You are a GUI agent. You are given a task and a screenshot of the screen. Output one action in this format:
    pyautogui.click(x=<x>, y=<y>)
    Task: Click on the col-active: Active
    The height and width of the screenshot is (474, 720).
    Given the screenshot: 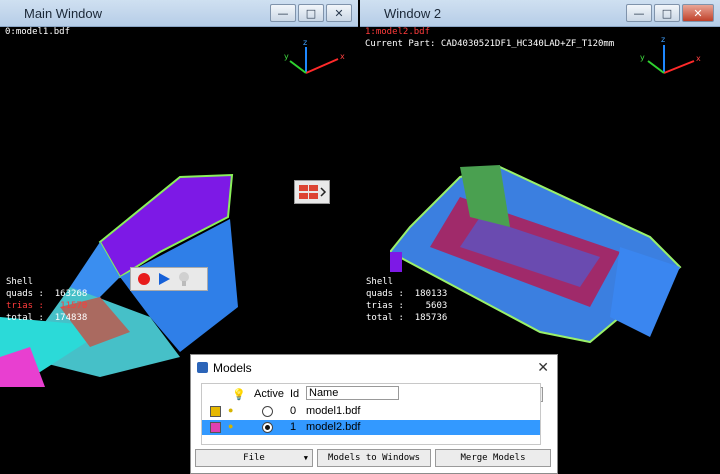 What is the action you would take?
    pyautogui.click(x=269, y=394)
    